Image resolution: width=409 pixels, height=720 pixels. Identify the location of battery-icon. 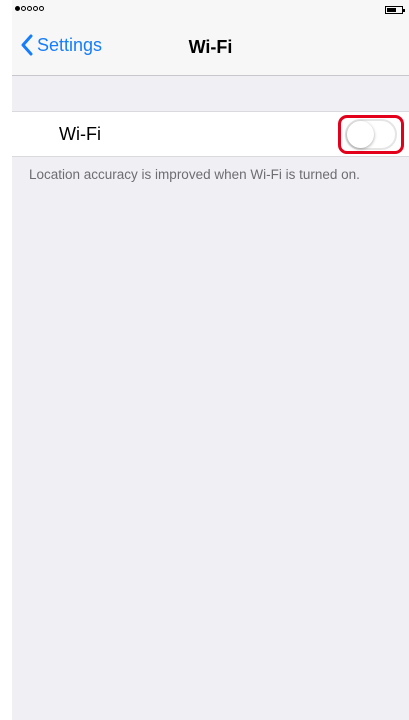
(395, 10).